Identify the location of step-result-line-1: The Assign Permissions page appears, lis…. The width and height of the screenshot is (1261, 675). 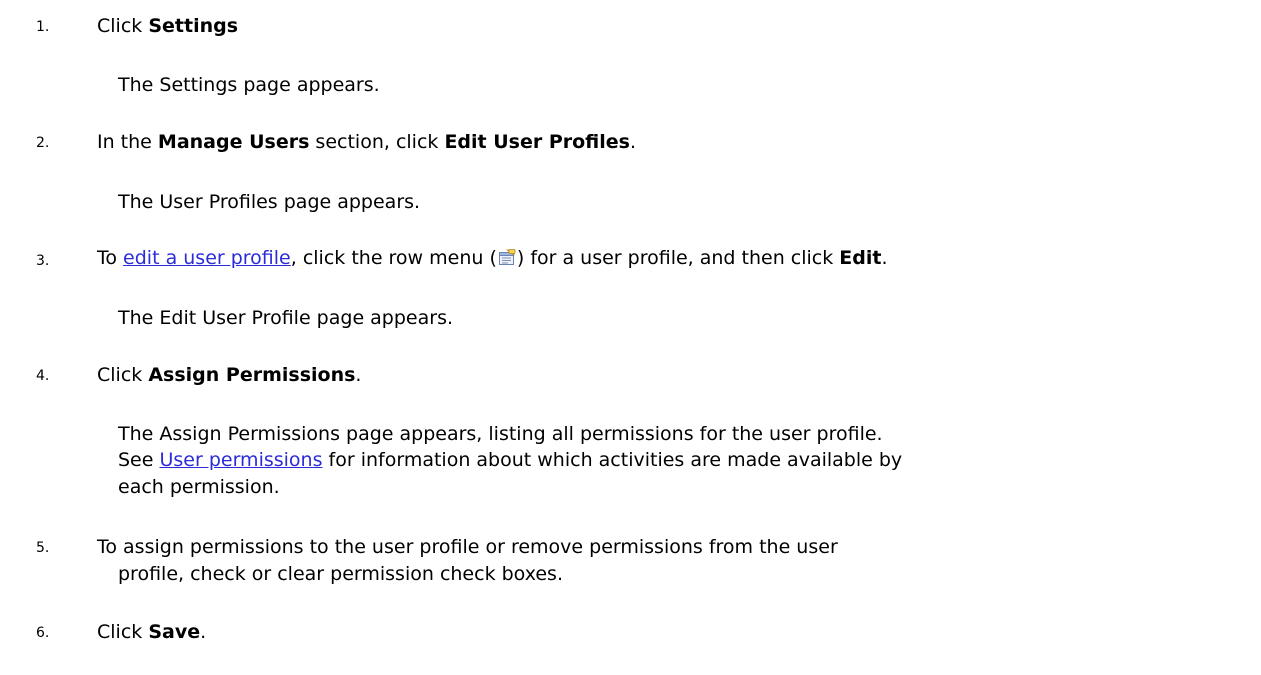
(500, 434).